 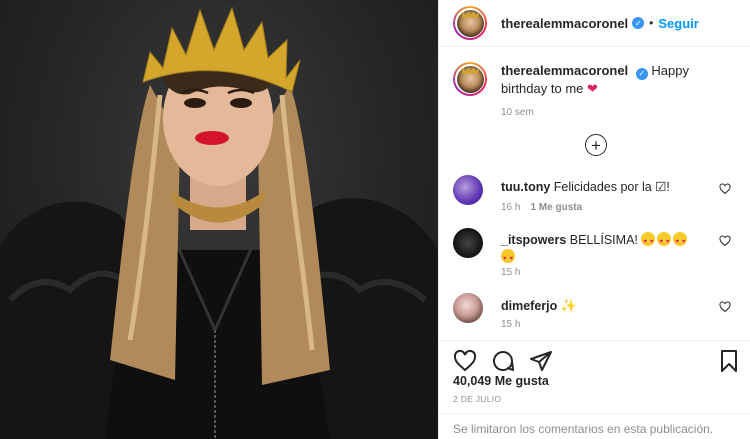 I want to click on share-icon, so click(x=541, y=361).